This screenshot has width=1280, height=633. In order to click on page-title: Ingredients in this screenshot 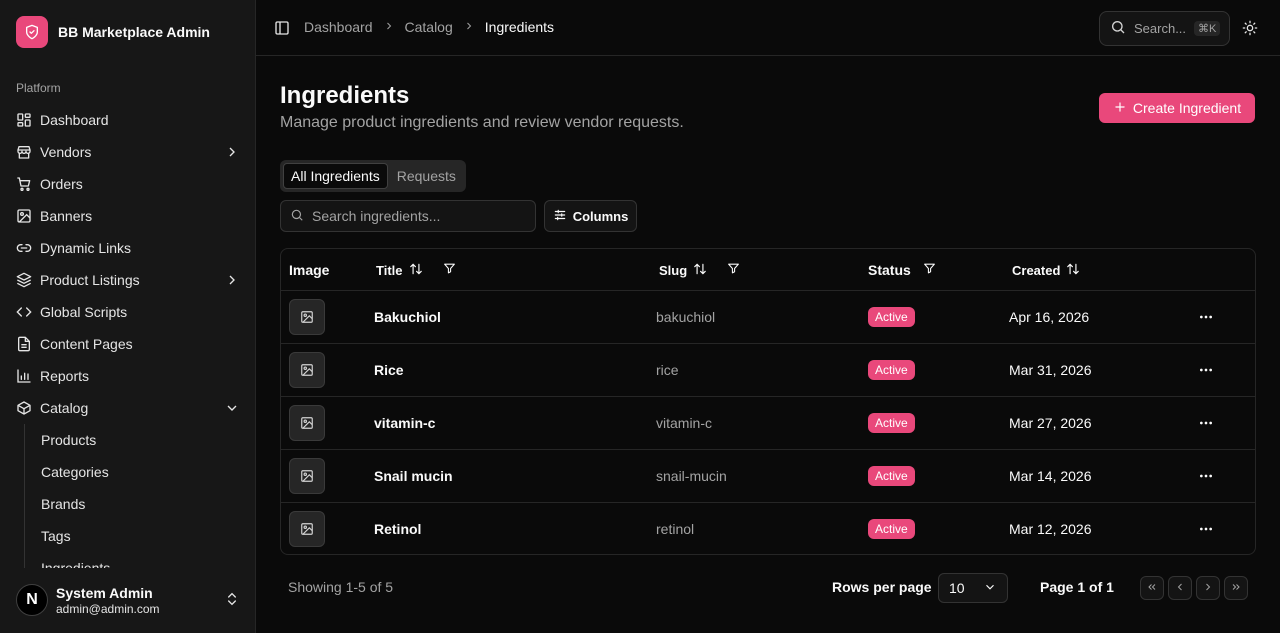, I will do `click(345, 95)`.